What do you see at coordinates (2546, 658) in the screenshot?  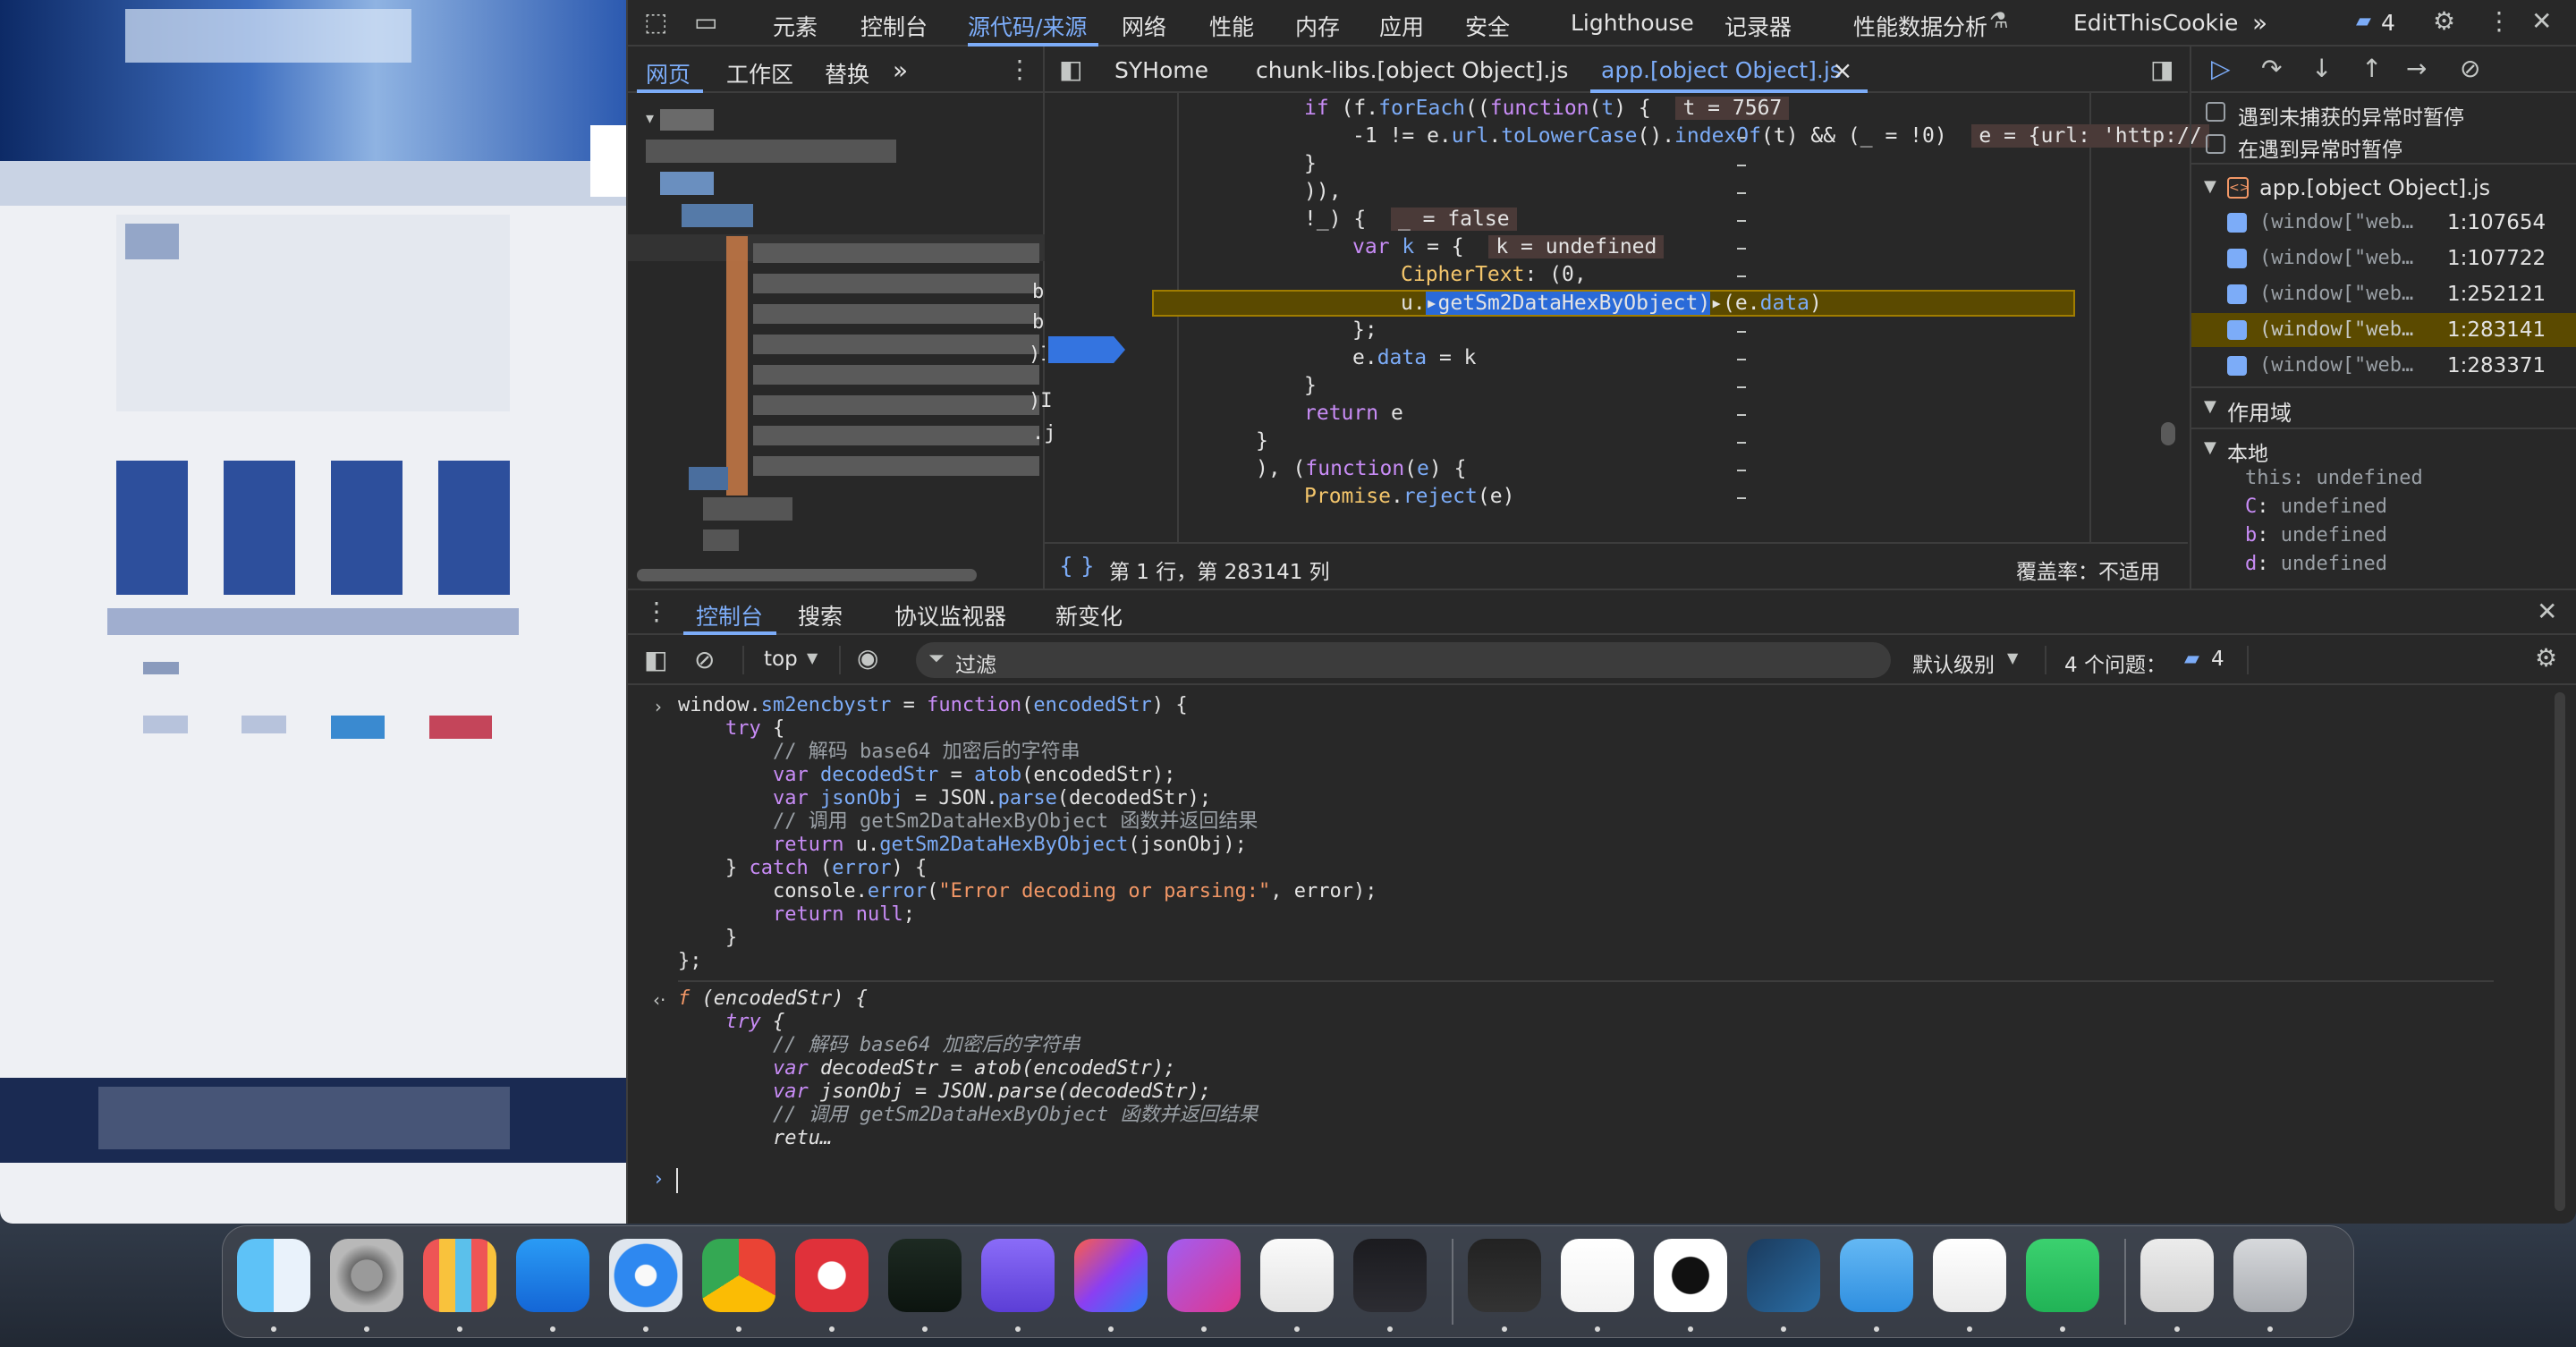 I see `console-settings-gear-icon: ⚙` at bounding box center [2546, 658].